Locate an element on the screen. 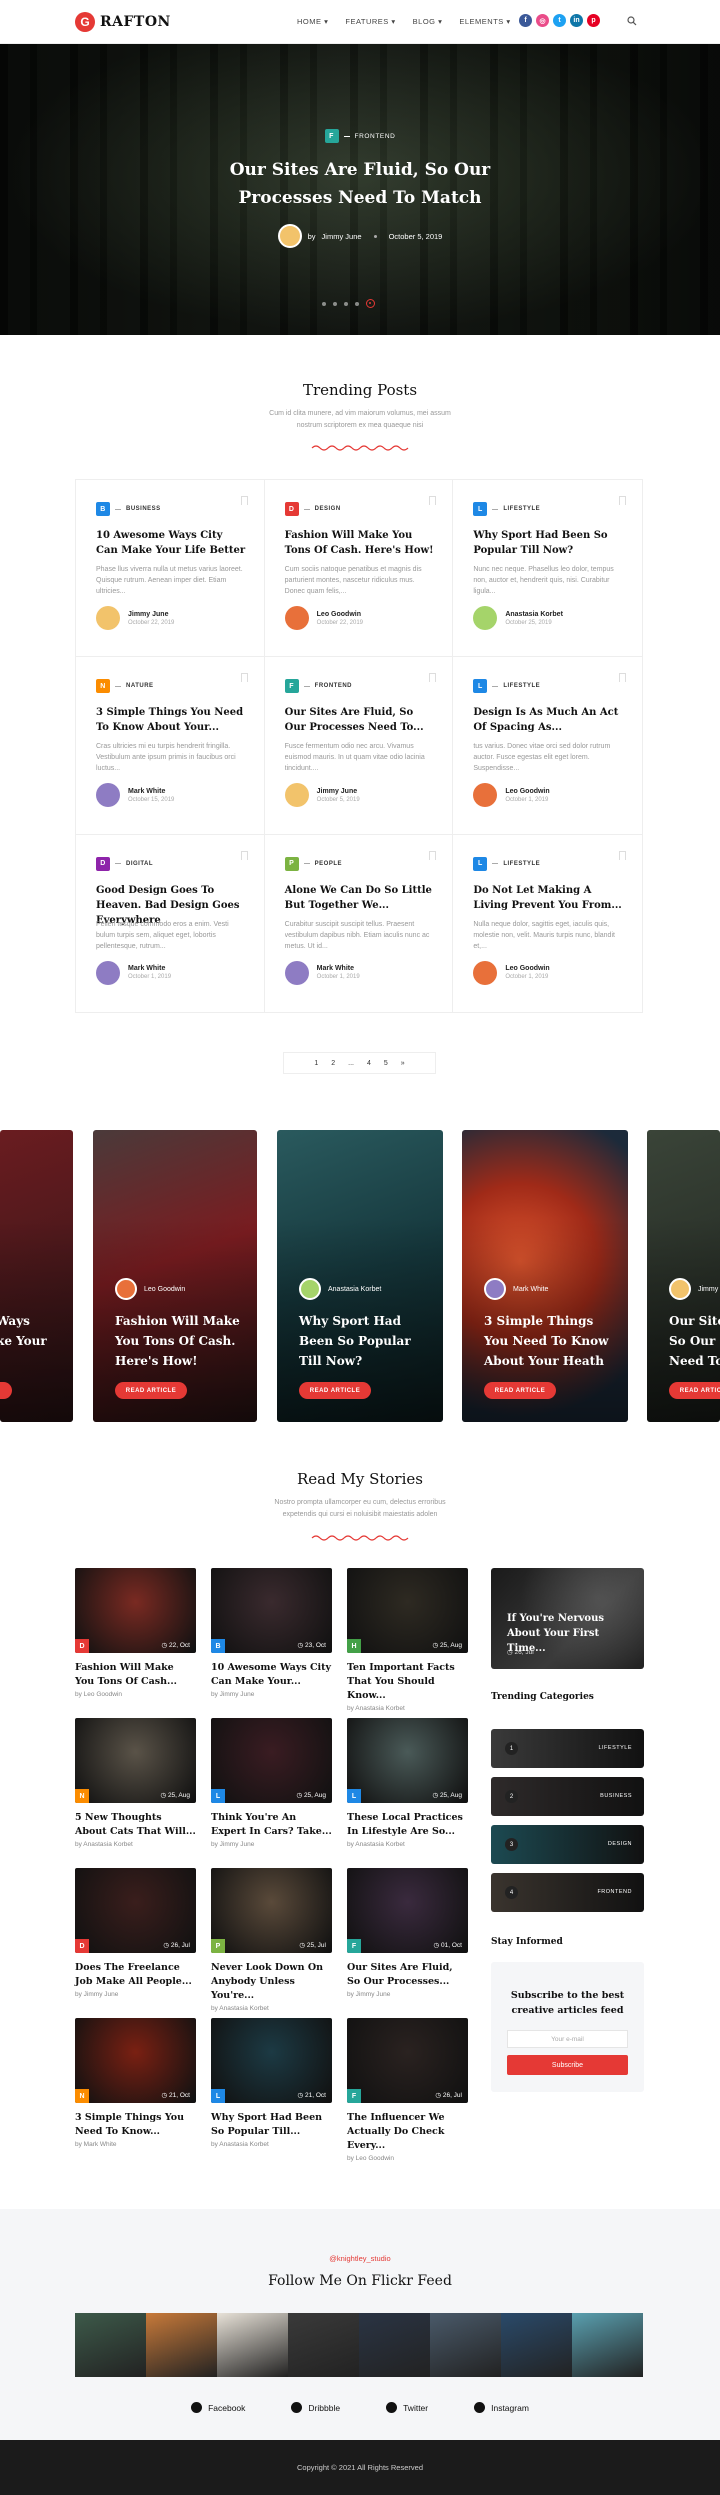 Image resolution: width=720 pixels, height=2495 pixels. carousel-author: Mark White is located at coordinates (530, 1289).